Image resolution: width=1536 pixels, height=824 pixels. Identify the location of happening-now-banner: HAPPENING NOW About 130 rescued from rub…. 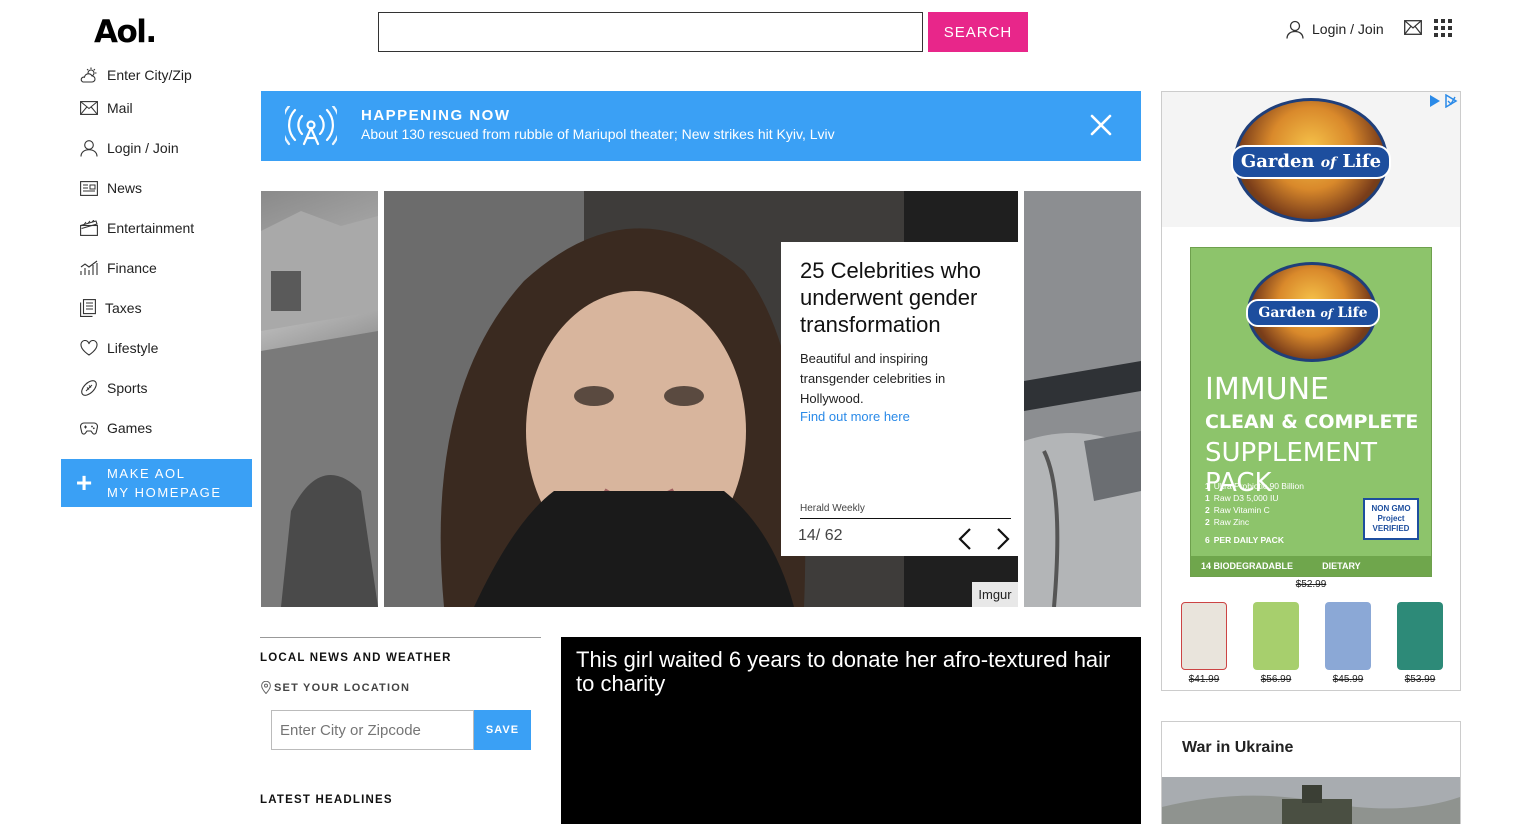
(701, 126).